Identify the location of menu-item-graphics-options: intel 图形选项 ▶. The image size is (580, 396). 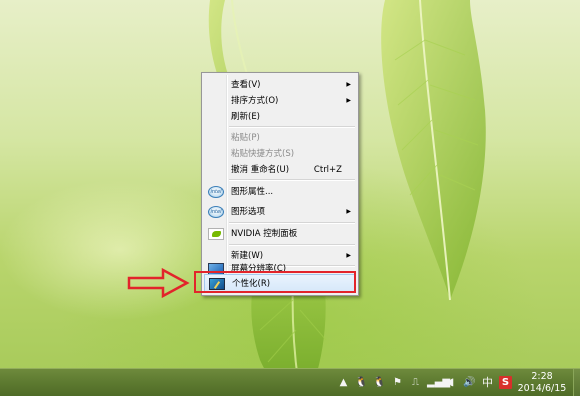
(280, 212).